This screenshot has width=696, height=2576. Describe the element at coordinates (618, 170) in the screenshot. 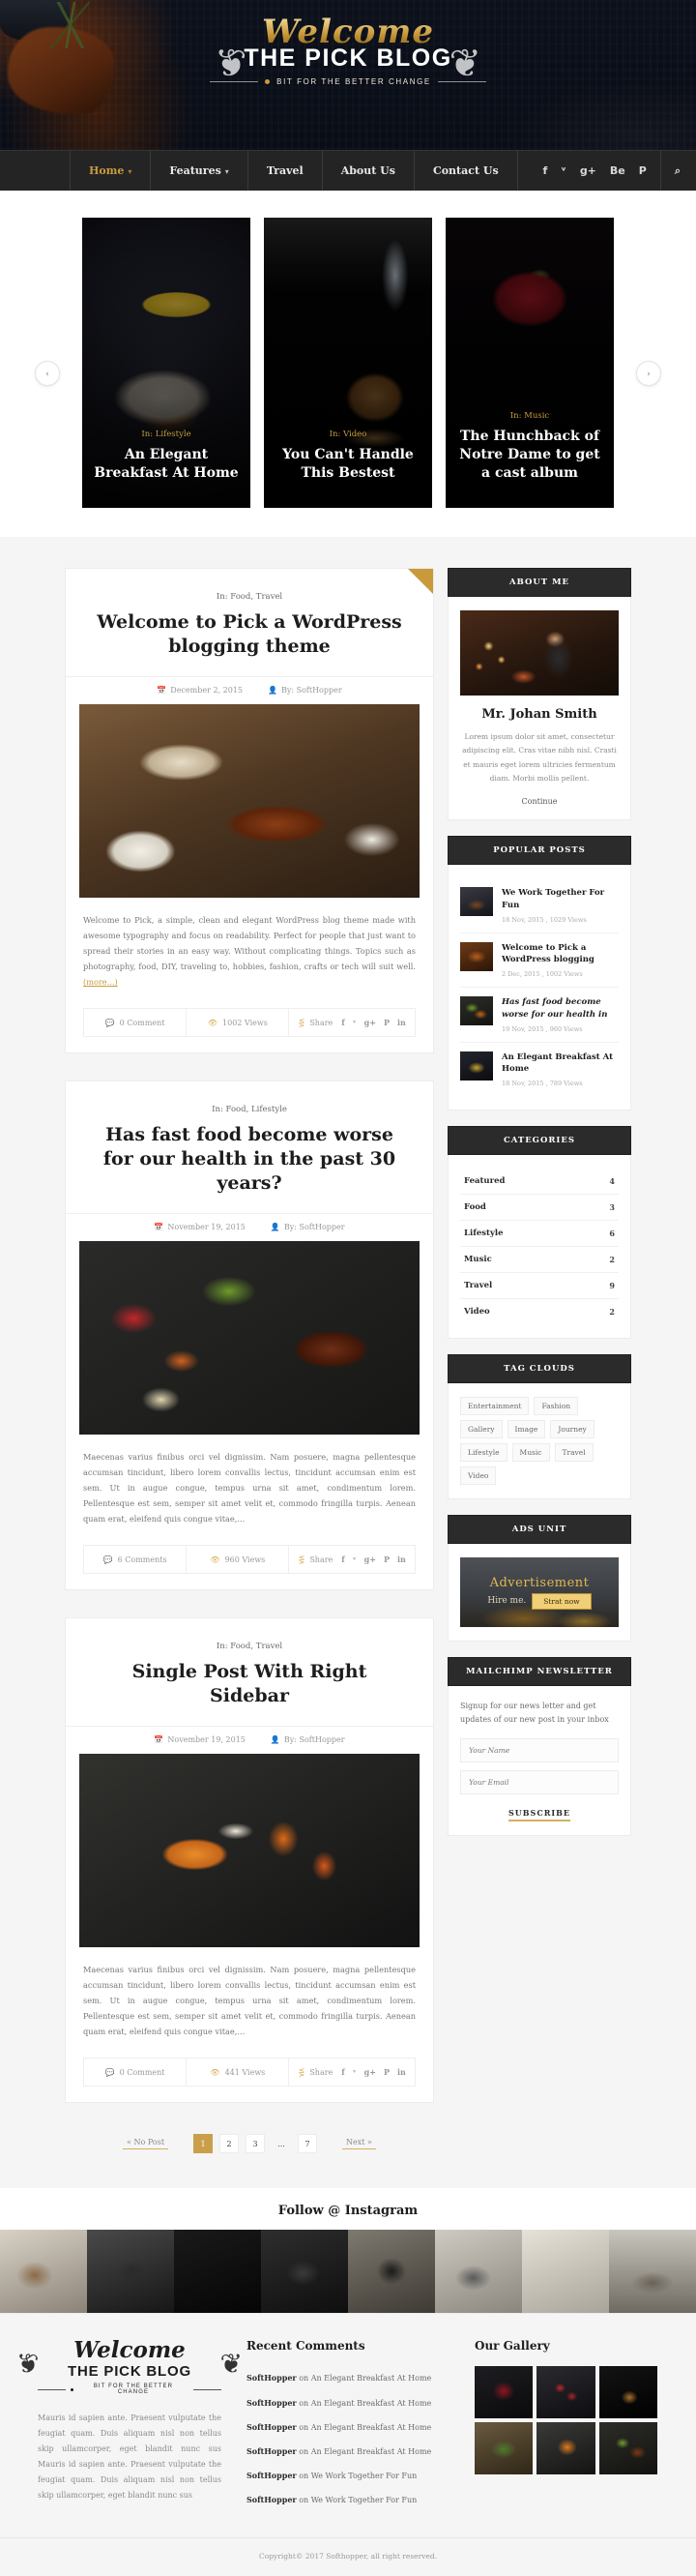

I see `behance-icon: Be` at that location.